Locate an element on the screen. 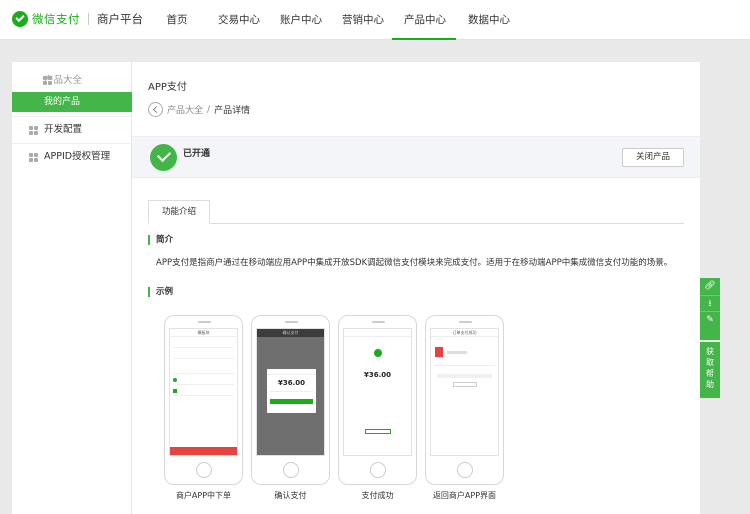  breadcrumb: 产品大全 / 产品详情 is located at coordinates (199, 109).